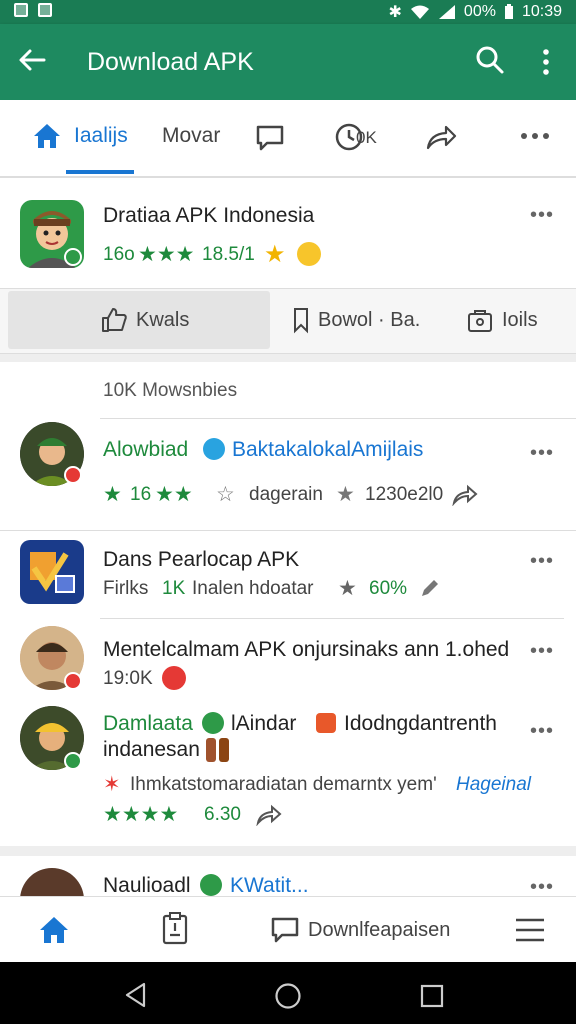 The height and width of the screenshot is (1024, 576). Describe the element at coordinates (126, 588) in the screenshot. I see `item2-sub1: Firlks` at that location.